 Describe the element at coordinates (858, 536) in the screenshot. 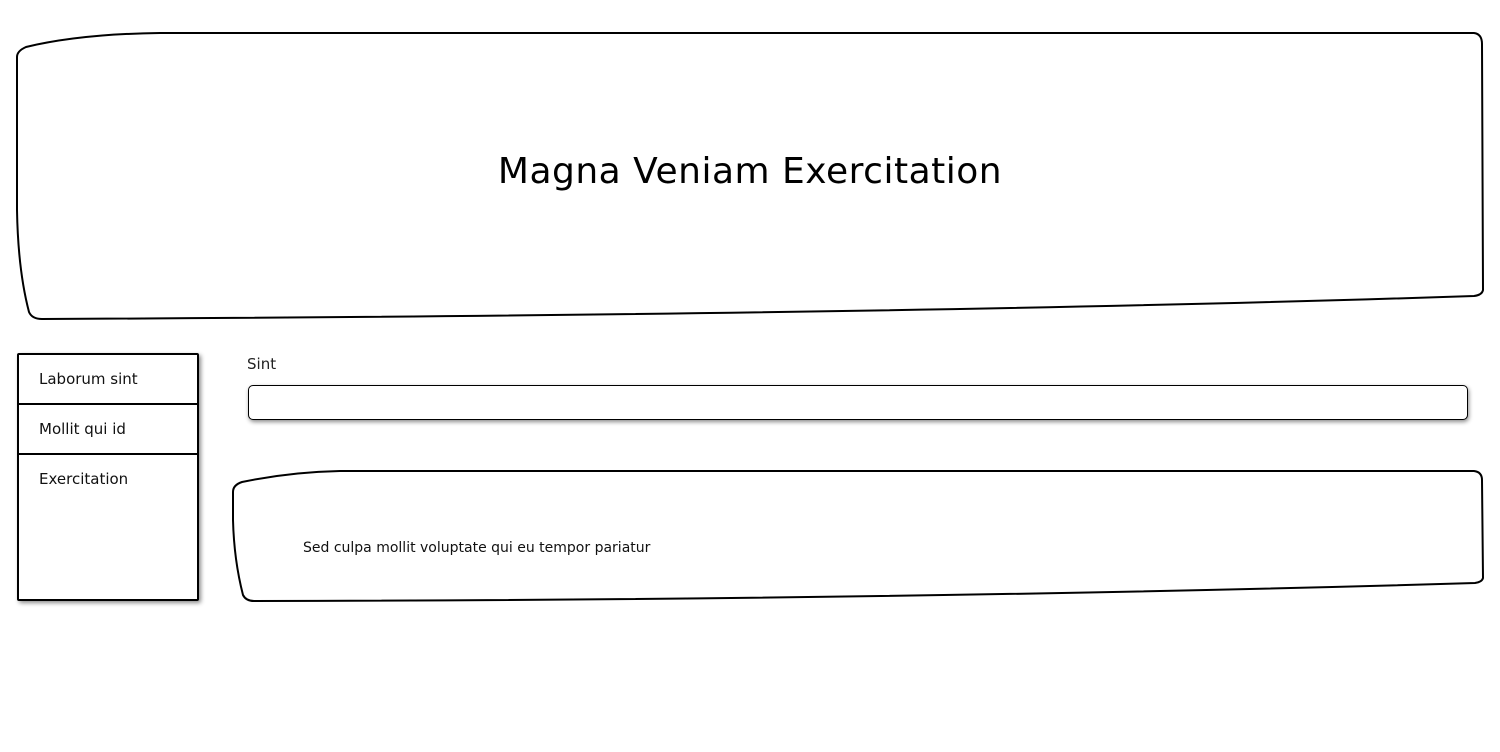

I see `content-panel-frame` at that location.